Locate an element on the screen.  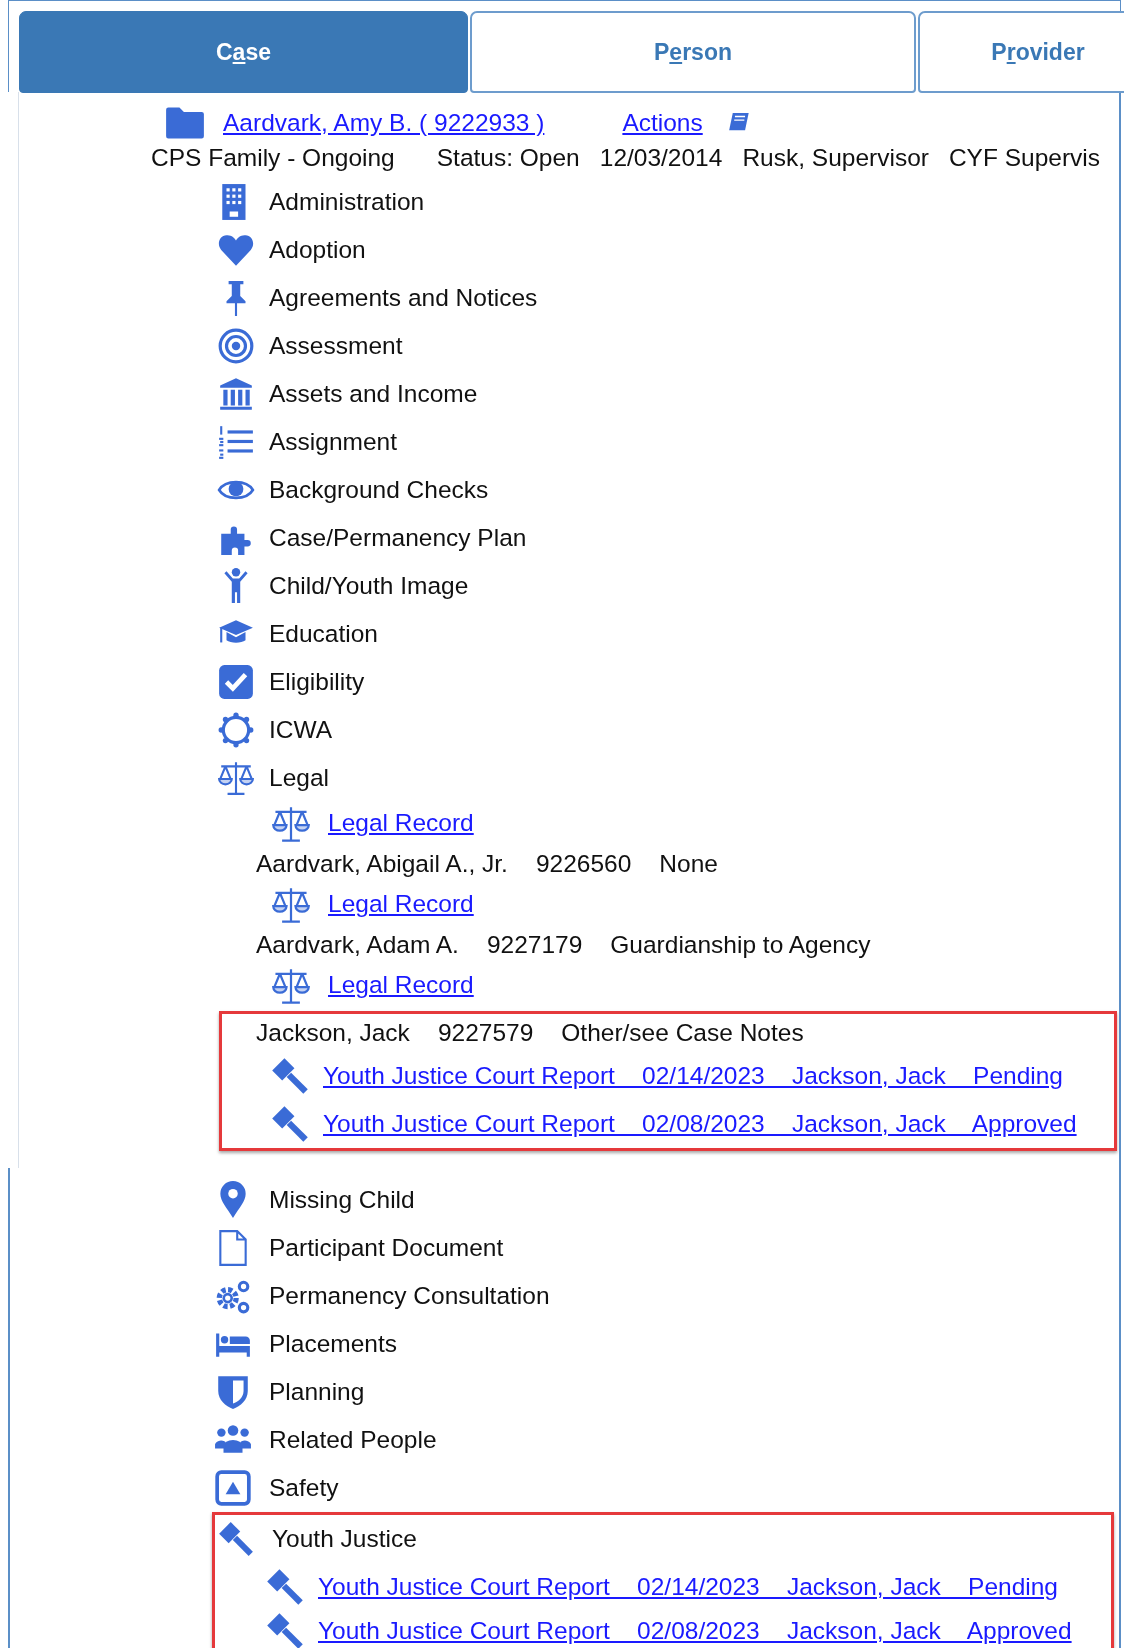
numbered-list-icon is located at coordinates (236, 442).